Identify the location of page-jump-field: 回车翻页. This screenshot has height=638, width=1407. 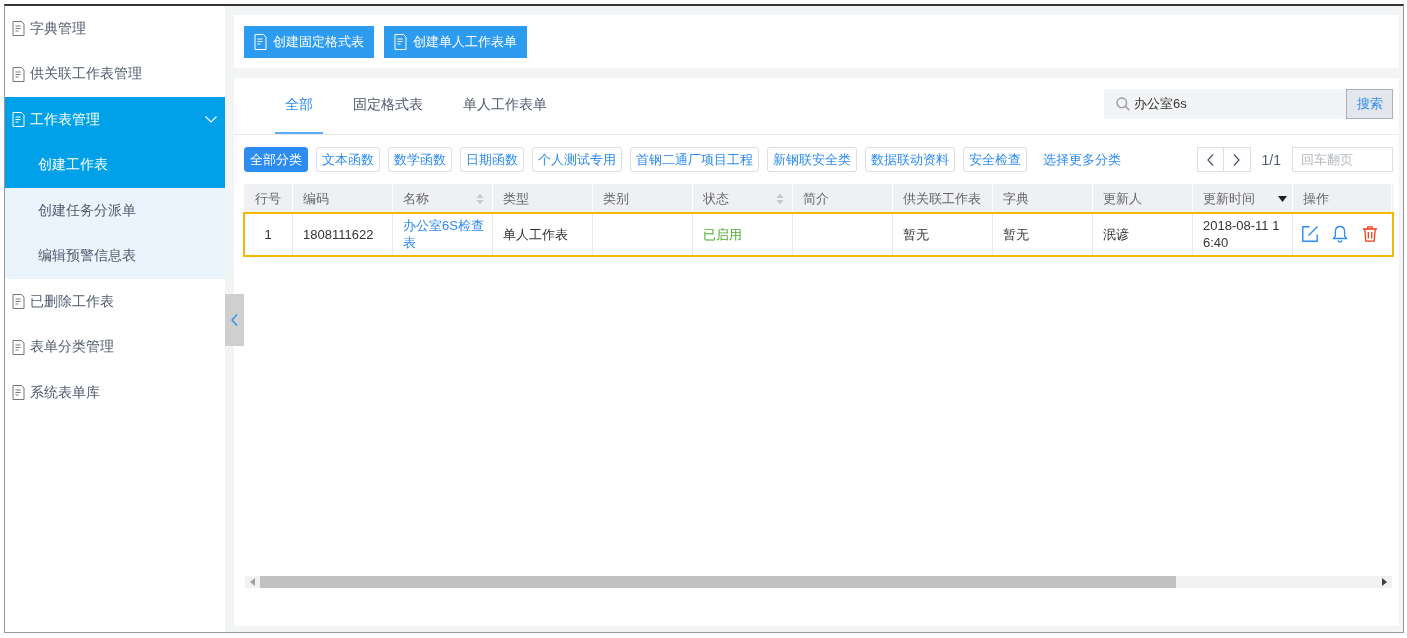
(1342, 159).